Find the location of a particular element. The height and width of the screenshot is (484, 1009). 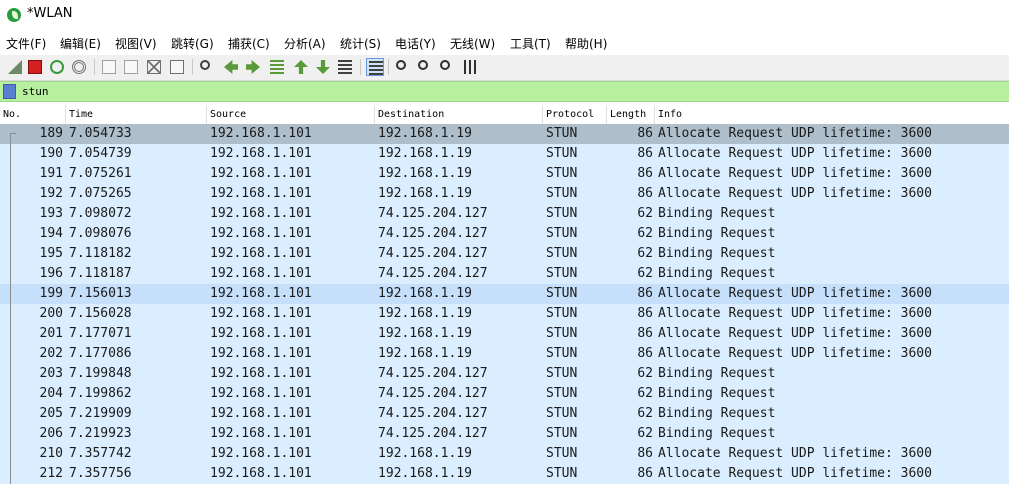

column-header-info: Info is located at coordinates (832, 115).